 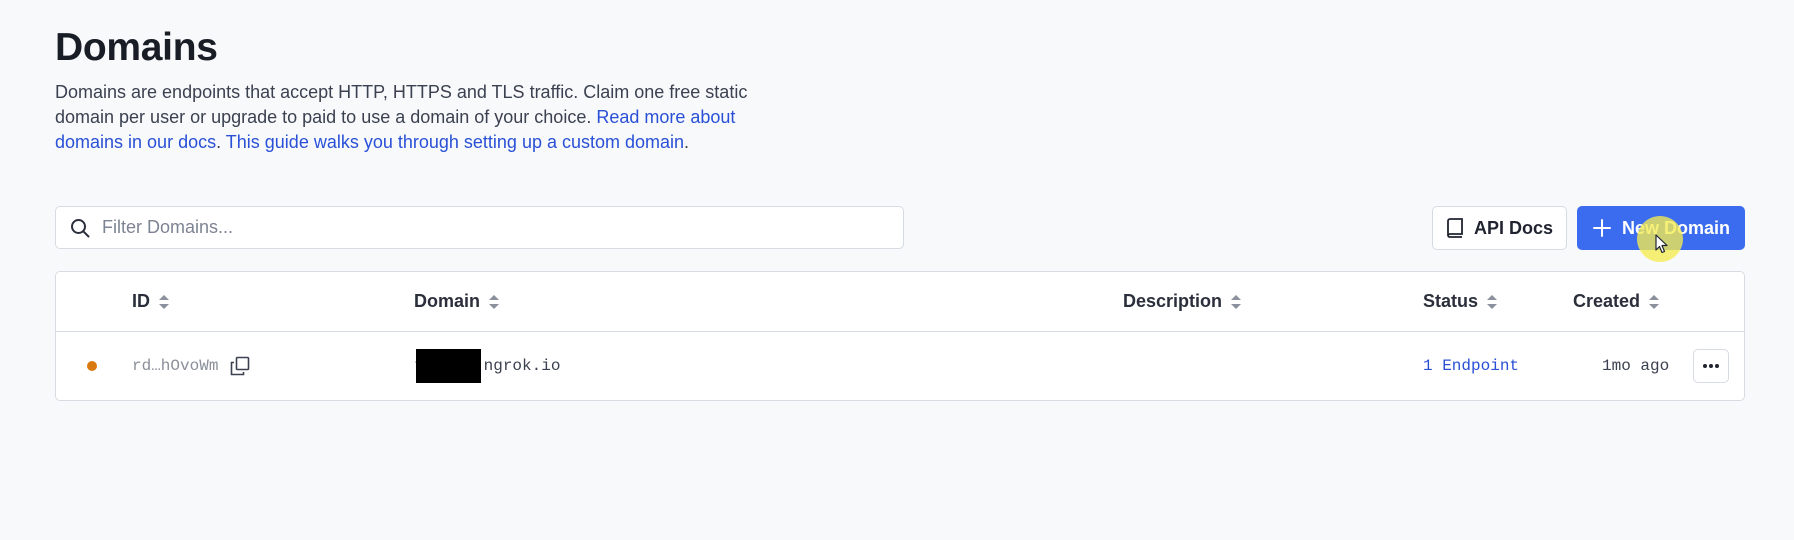 I want to click on status-dot, so click(x=92, y=366).